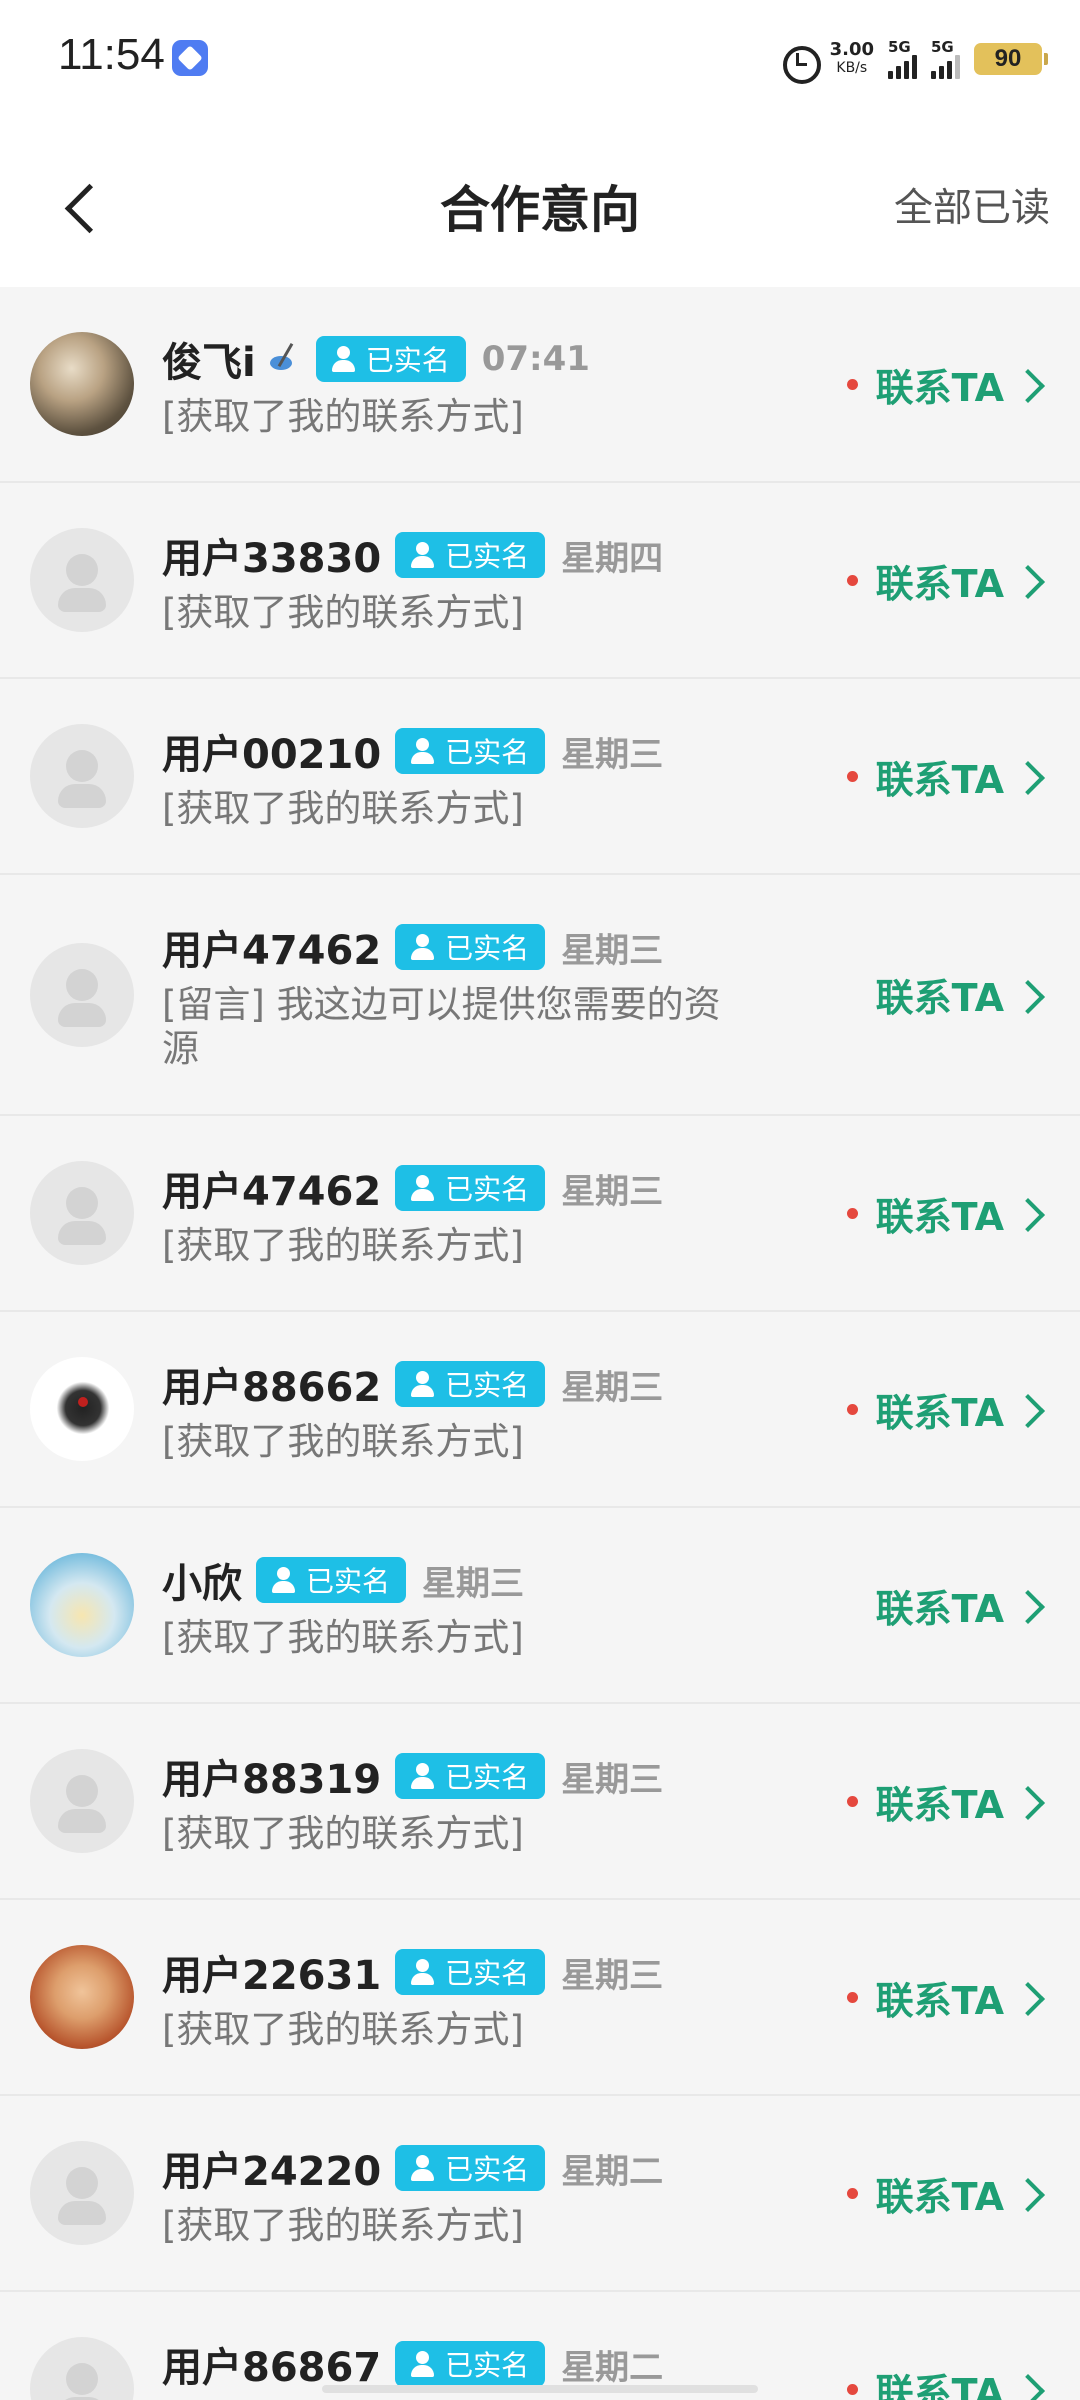 The width and height of the screenshot is (1080, 2400). What do you see at coordinates (441, 1026) in the screenshot?
I see `message-preview: [留言] 我这边可以提供您需要的资源` at bounding box center [441, 1026].